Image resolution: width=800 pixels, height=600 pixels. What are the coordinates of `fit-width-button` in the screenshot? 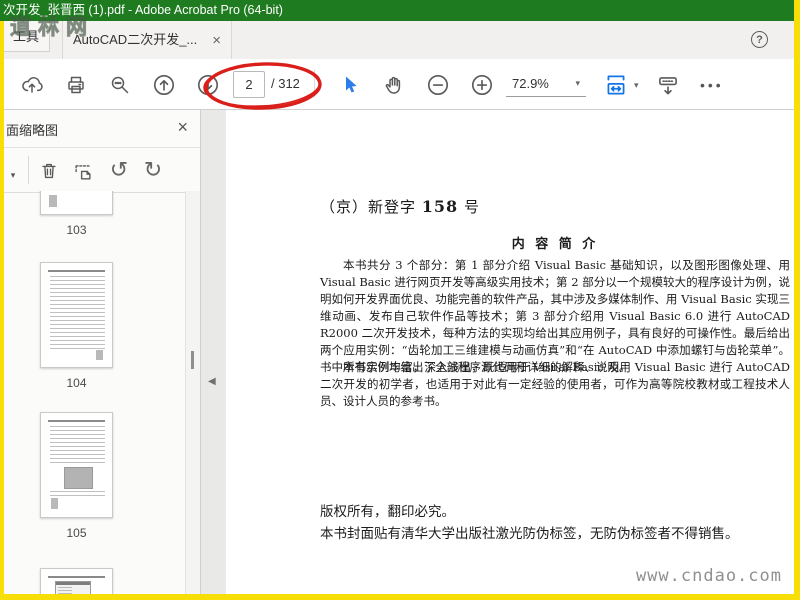 It's located at (616, 85).